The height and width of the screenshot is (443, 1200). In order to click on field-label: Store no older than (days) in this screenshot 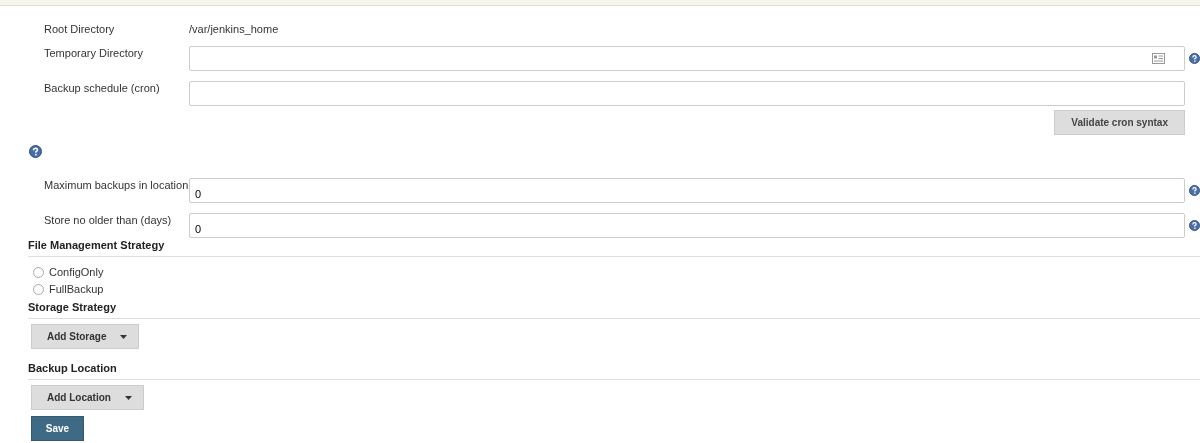, I will do `click(108, 220)`.